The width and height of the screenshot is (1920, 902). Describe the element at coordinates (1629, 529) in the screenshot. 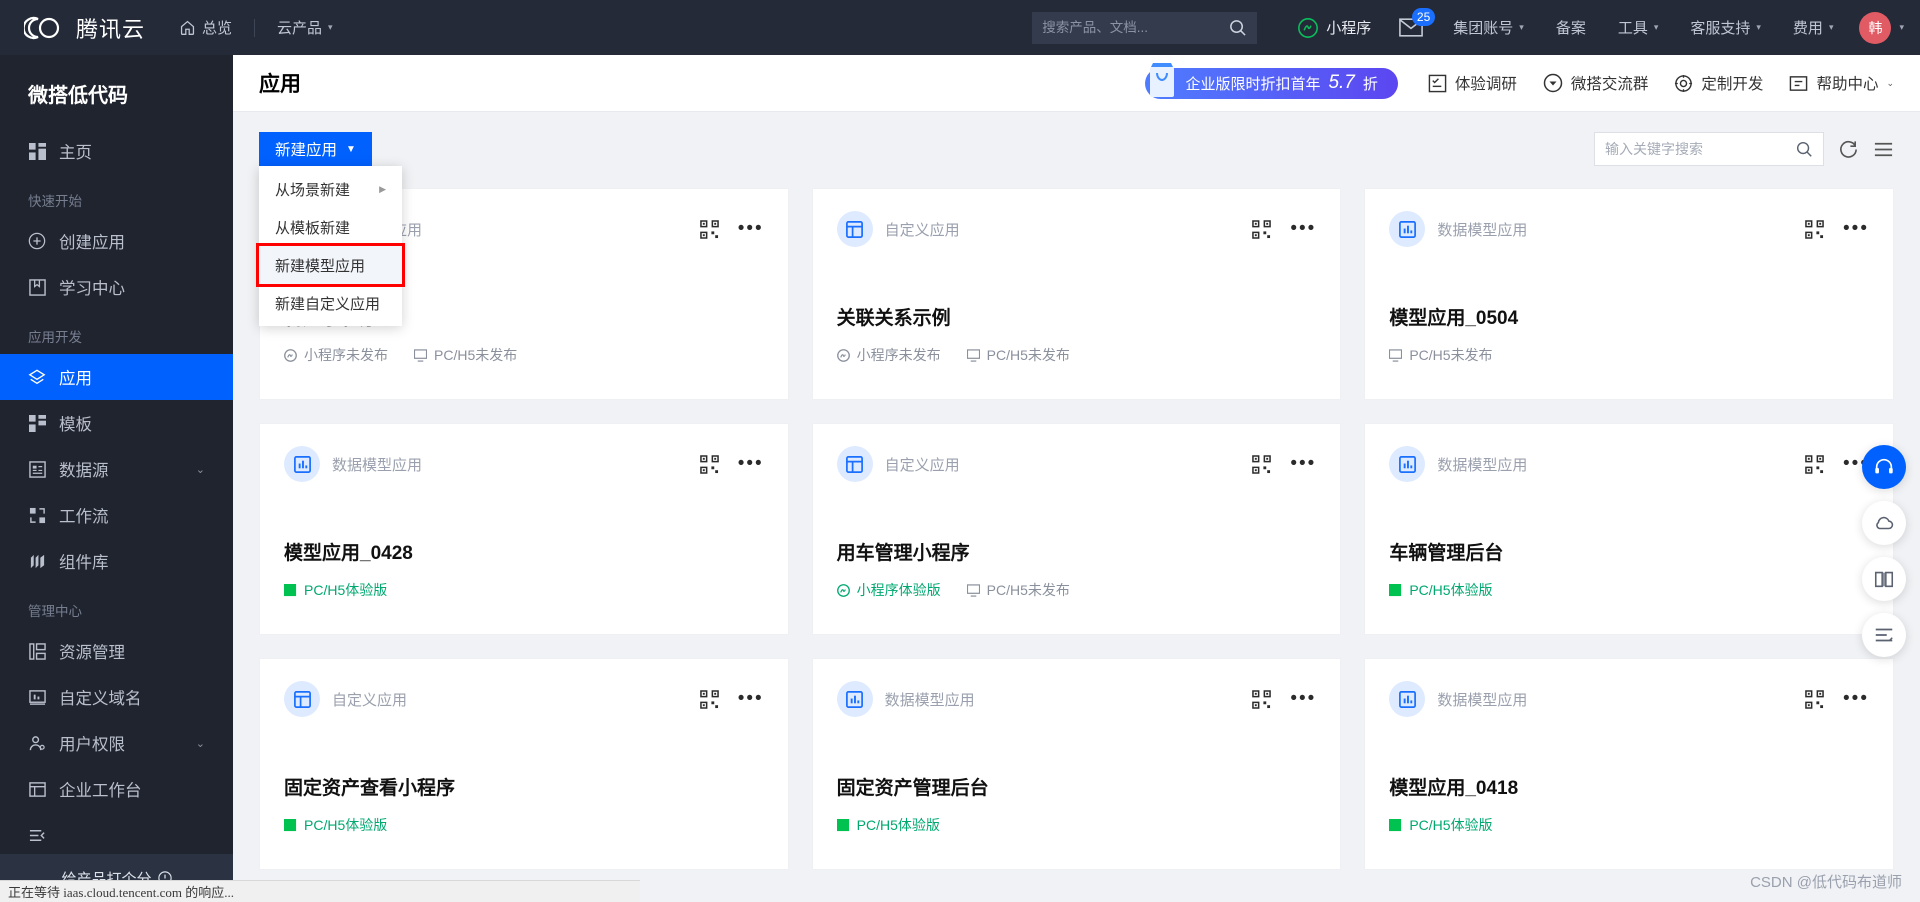

I see `app-card: 数据模型应用 ••• 车辆管理后台 PC/H5体验版` at that location.